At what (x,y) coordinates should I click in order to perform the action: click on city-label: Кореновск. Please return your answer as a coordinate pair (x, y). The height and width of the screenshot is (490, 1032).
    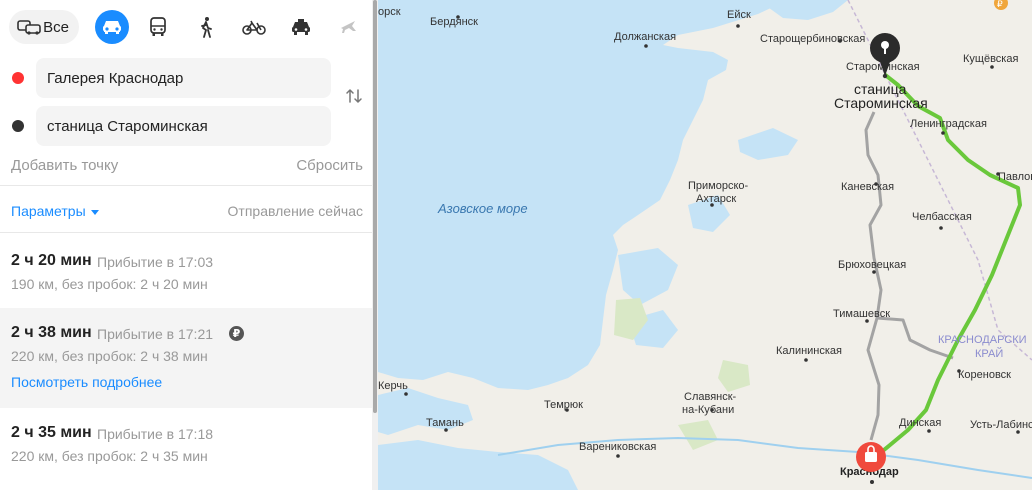
    Looking at the image, I should click on (984, 375).